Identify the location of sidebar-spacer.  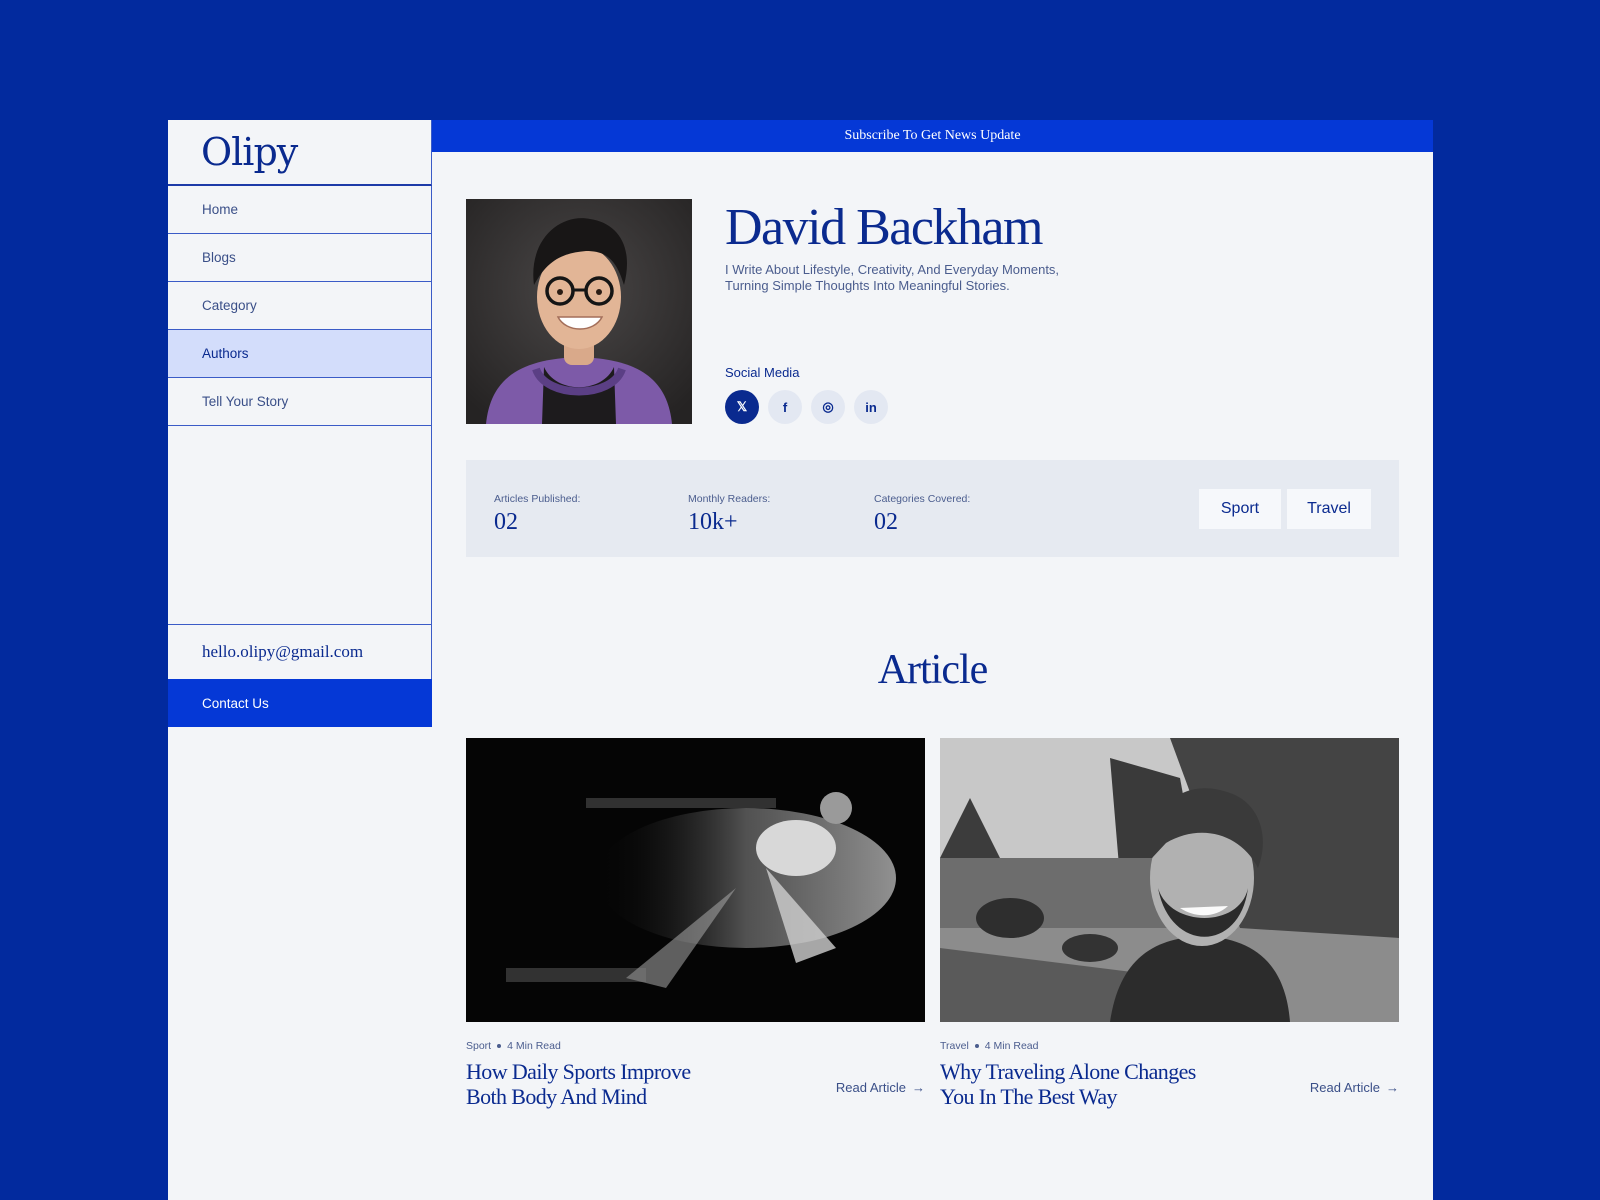
(300, 525).